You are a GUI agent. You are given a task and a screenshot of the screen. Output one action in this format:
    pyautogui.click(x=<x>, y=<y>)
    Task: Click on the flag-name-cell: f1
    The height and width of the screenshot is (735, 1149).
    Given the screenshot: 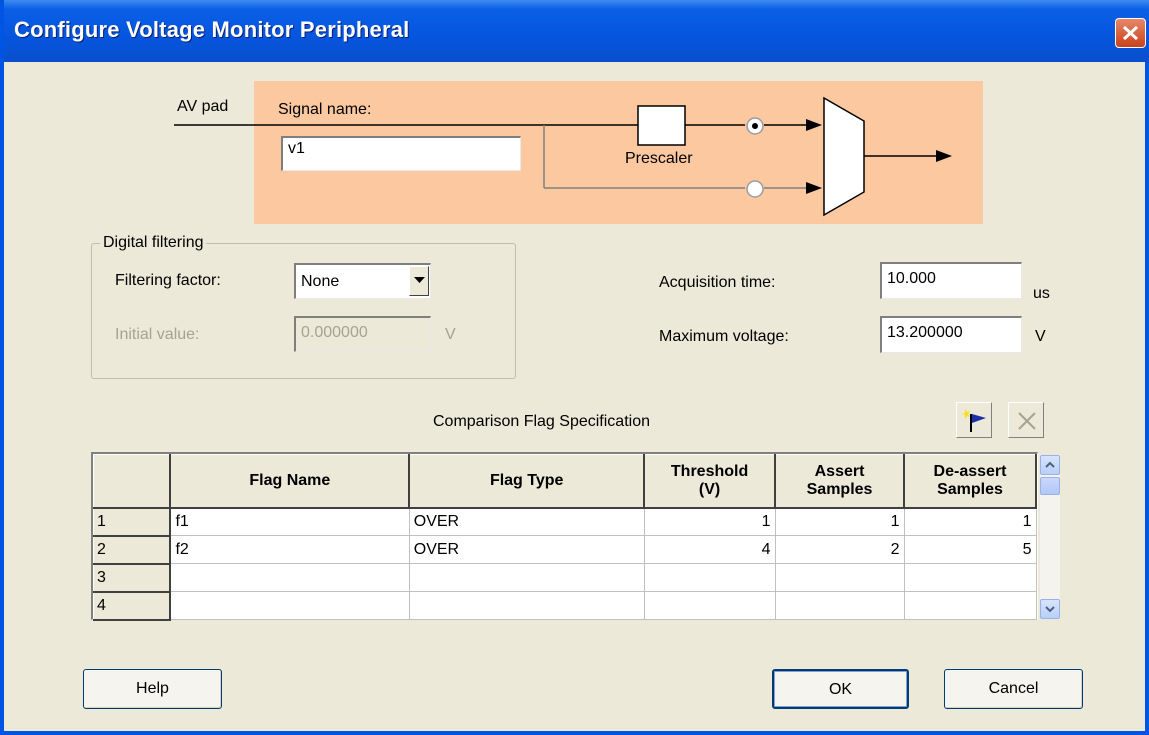 What is the action you would take?
    pyautogui.click(x=290, y=521)
    